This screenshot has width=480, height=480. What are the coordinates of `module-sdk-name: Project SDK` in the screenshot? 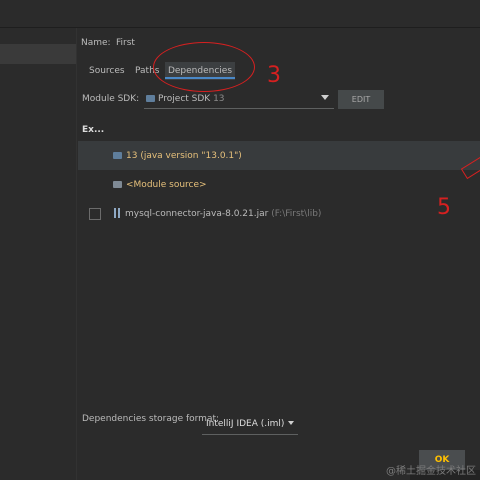 It's located at (184, 99).